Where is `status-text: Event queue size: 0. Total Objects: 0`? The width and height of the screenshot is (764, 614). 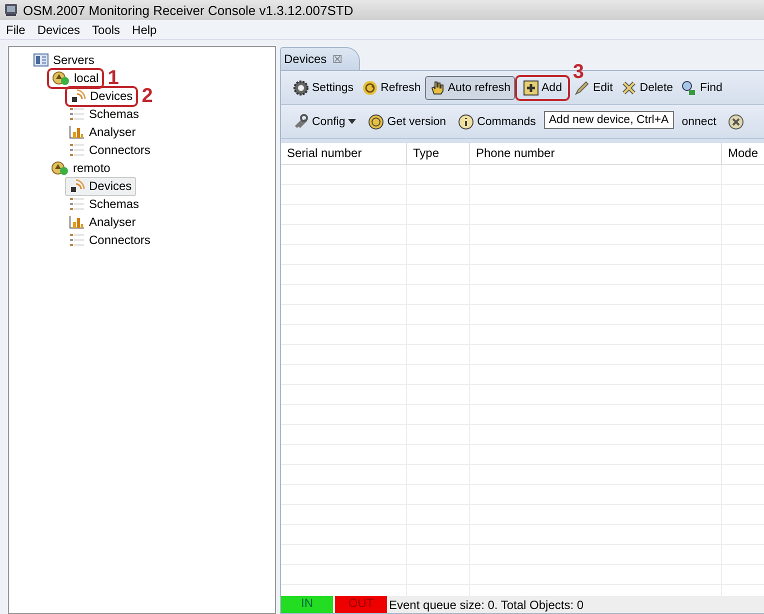
status-text: Event queue size: 0. Total Objects: 0 is located at coordinates (486, 605).